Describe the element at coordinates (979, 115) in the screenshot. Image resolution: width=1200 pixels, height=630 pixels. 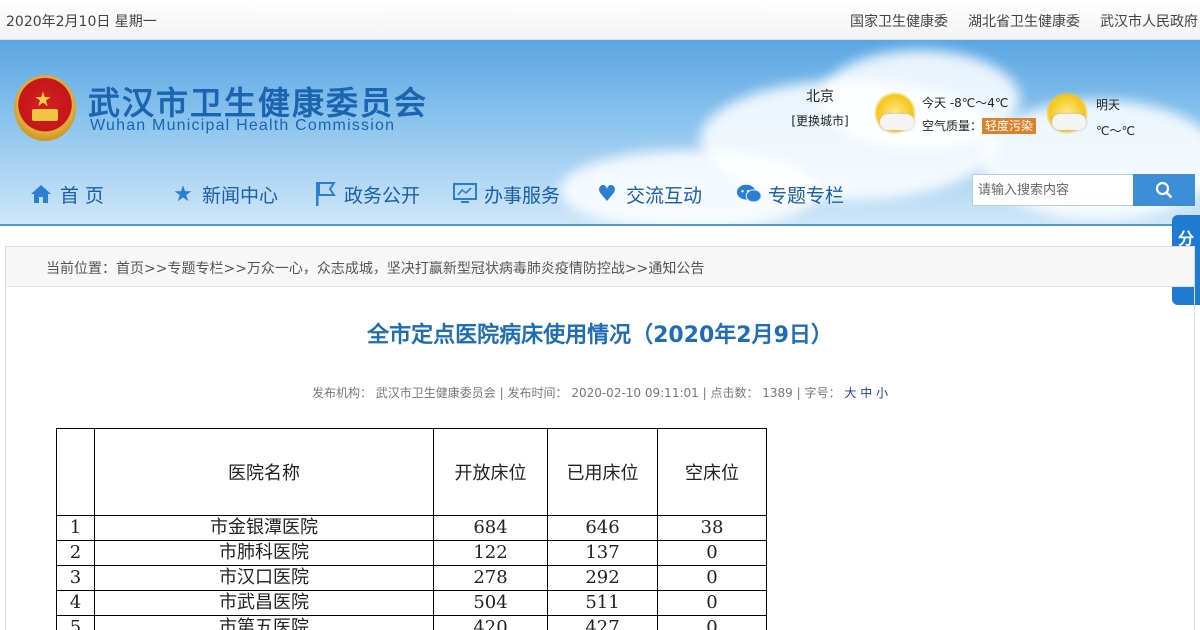
I see `weather-today: 今天 -8℃～4℃ 空气质量： 轻度污染` at that location.